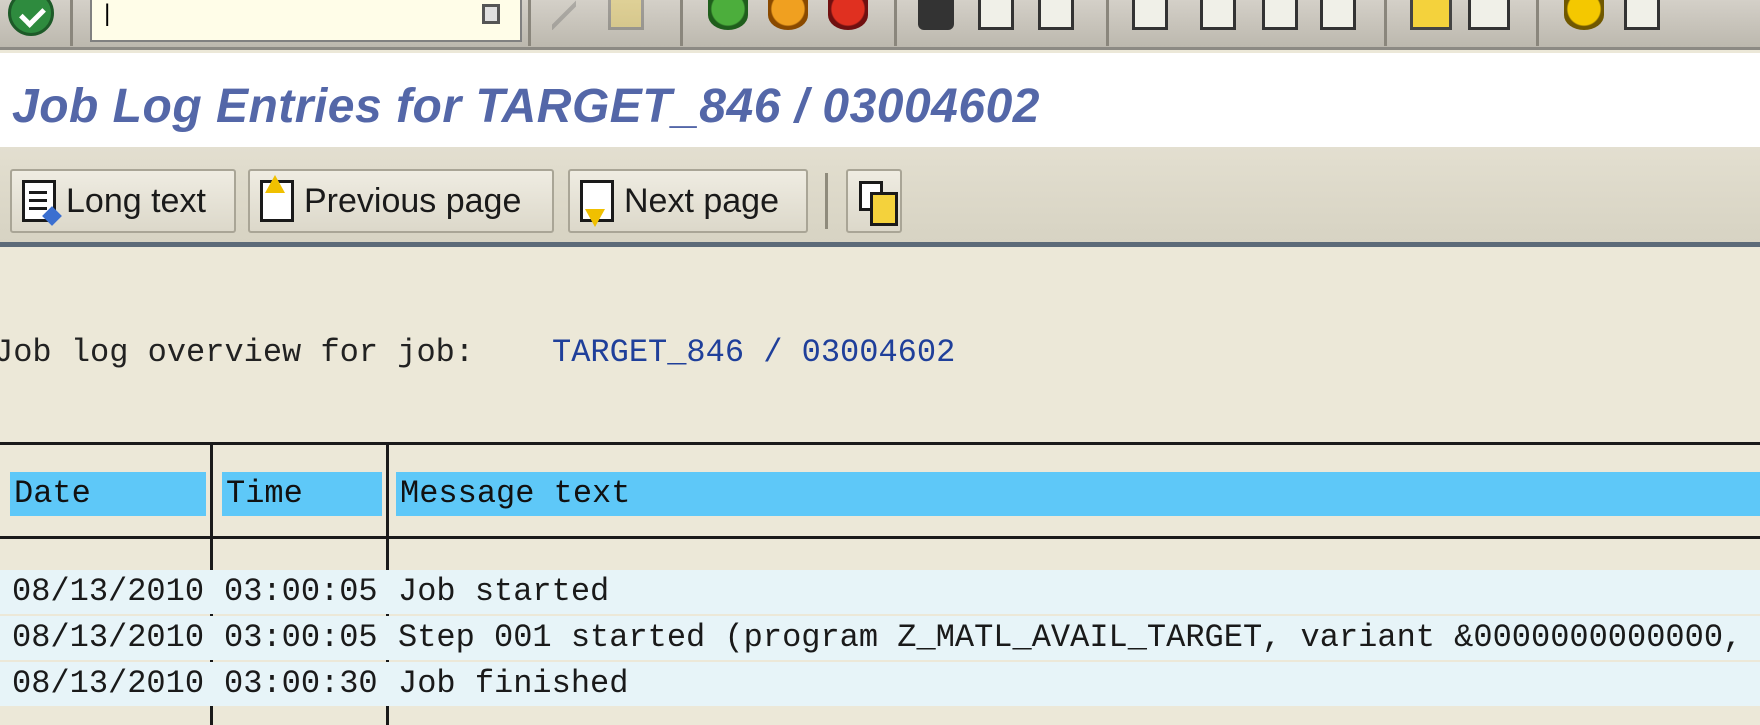 The image size is (1760, 725). Describe the element at coordinates (136, 200) in the screenshot. I see `long-text-label: Long text` at that location.